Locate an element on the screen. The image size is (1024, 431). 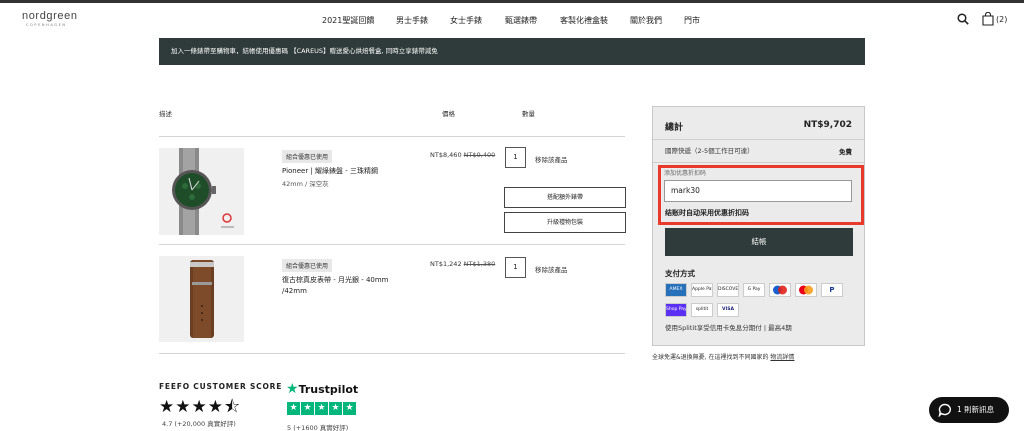
upgrade-gift-wrap-button: 升級禮物包裝 is located at coordinates (565, 222).